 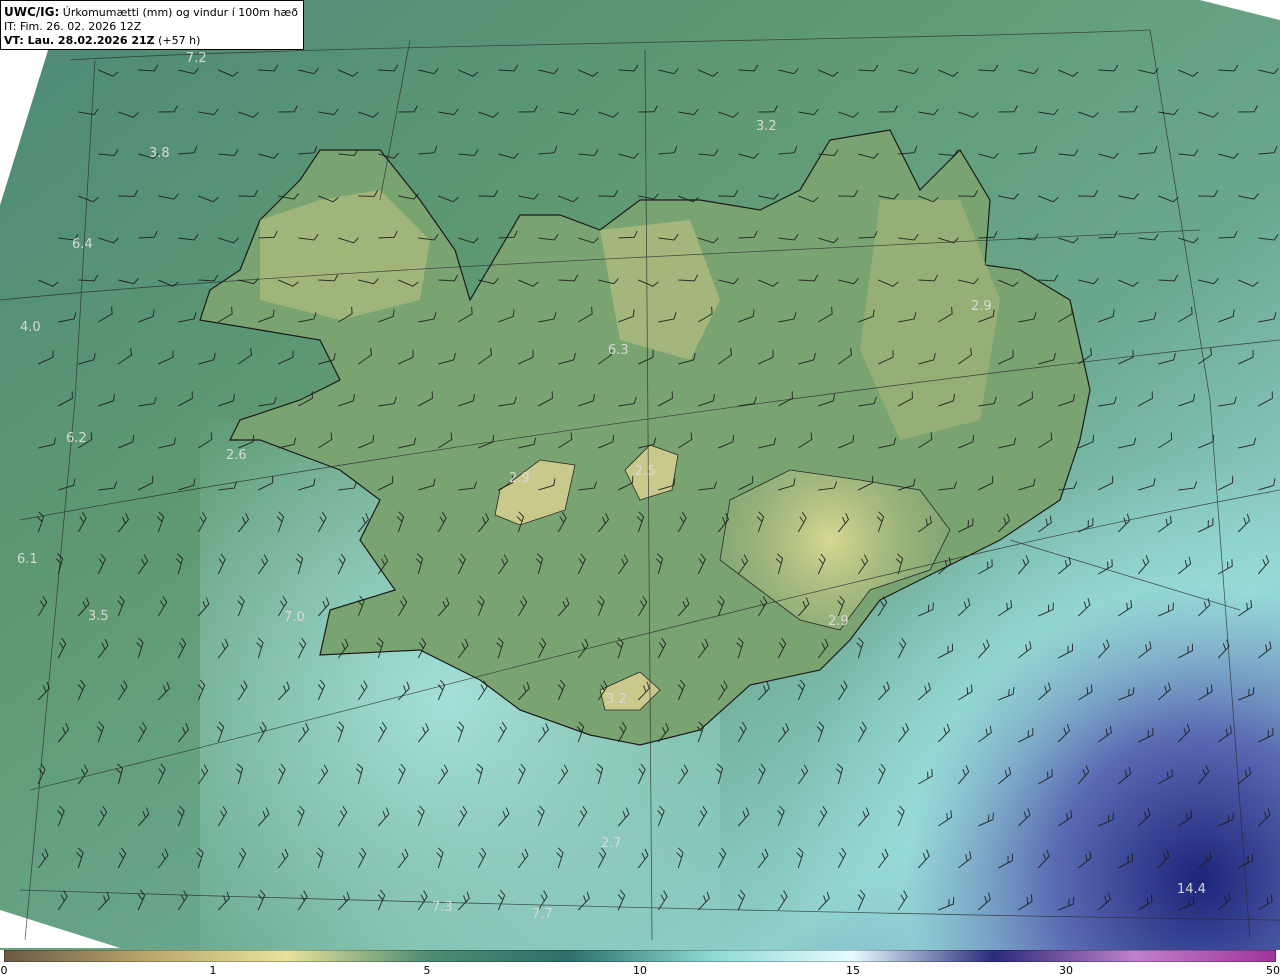 I want to click on variable-description: Úrkomumætti (mm) og vindur í 100m hæð, so click(x=180, y=12).